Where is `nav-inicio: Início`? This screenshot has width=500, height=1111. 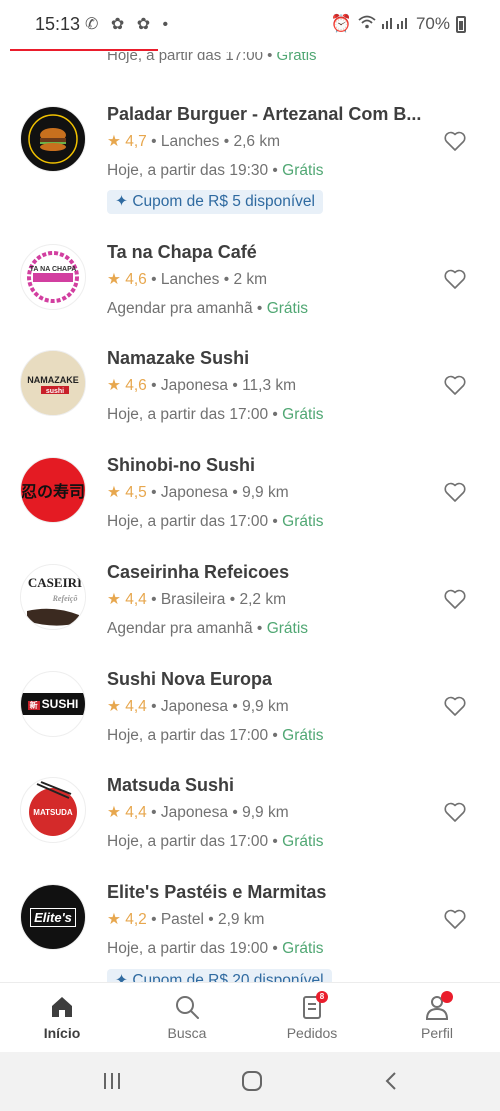
nav-inicio: Início is located at coordinates (62, 1017).